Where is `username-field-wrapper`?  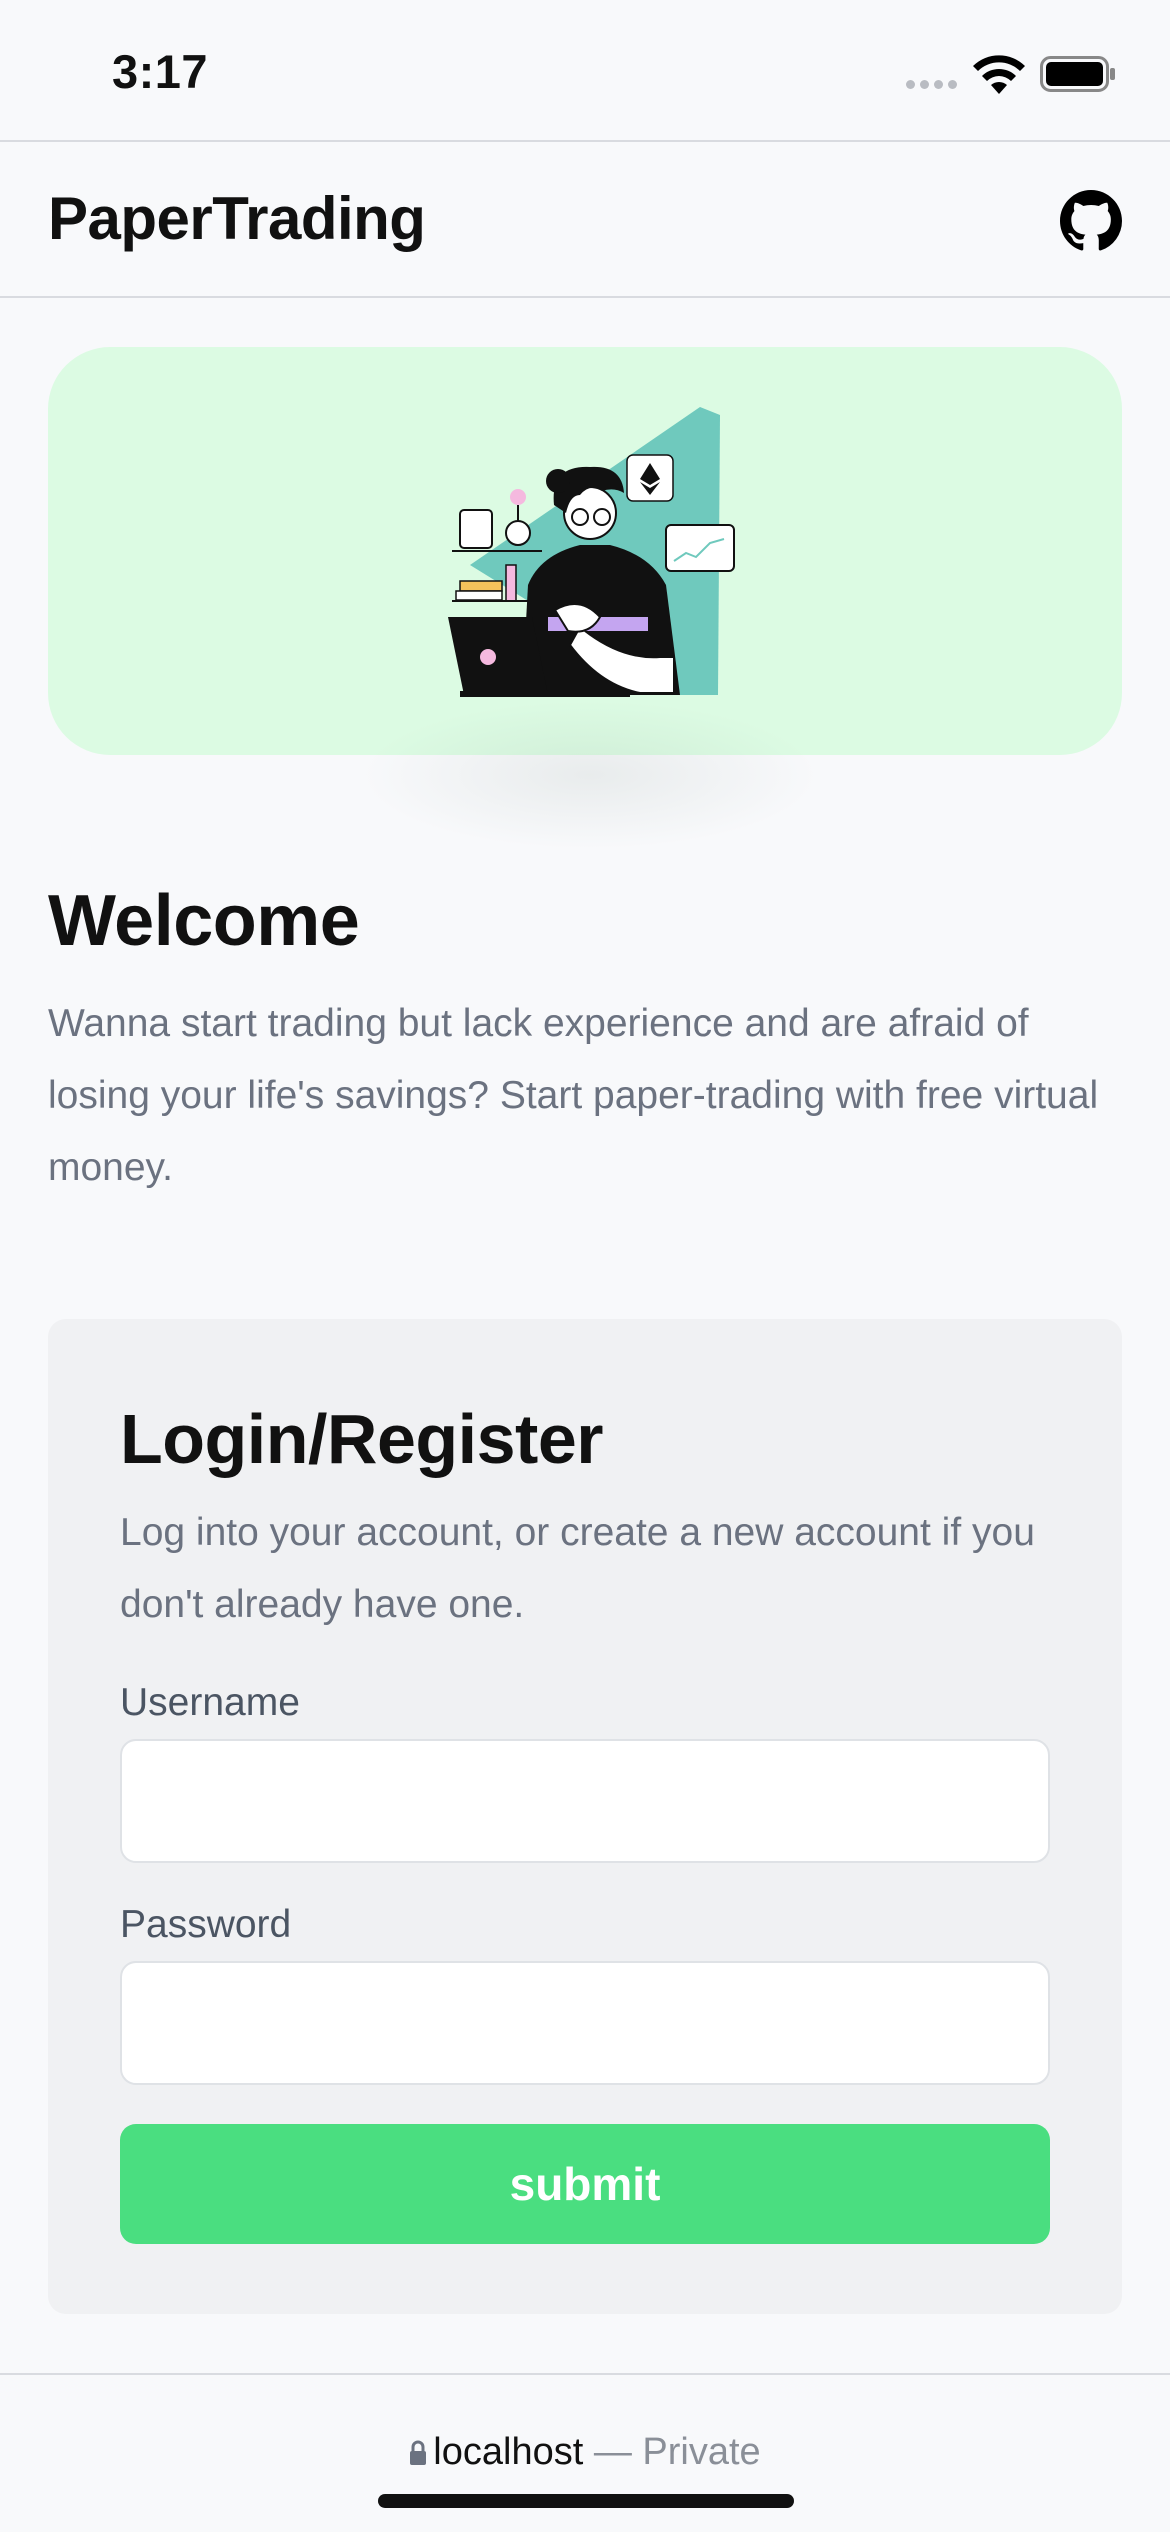
username-field-wrapper is located at coordinates (585, 1801).